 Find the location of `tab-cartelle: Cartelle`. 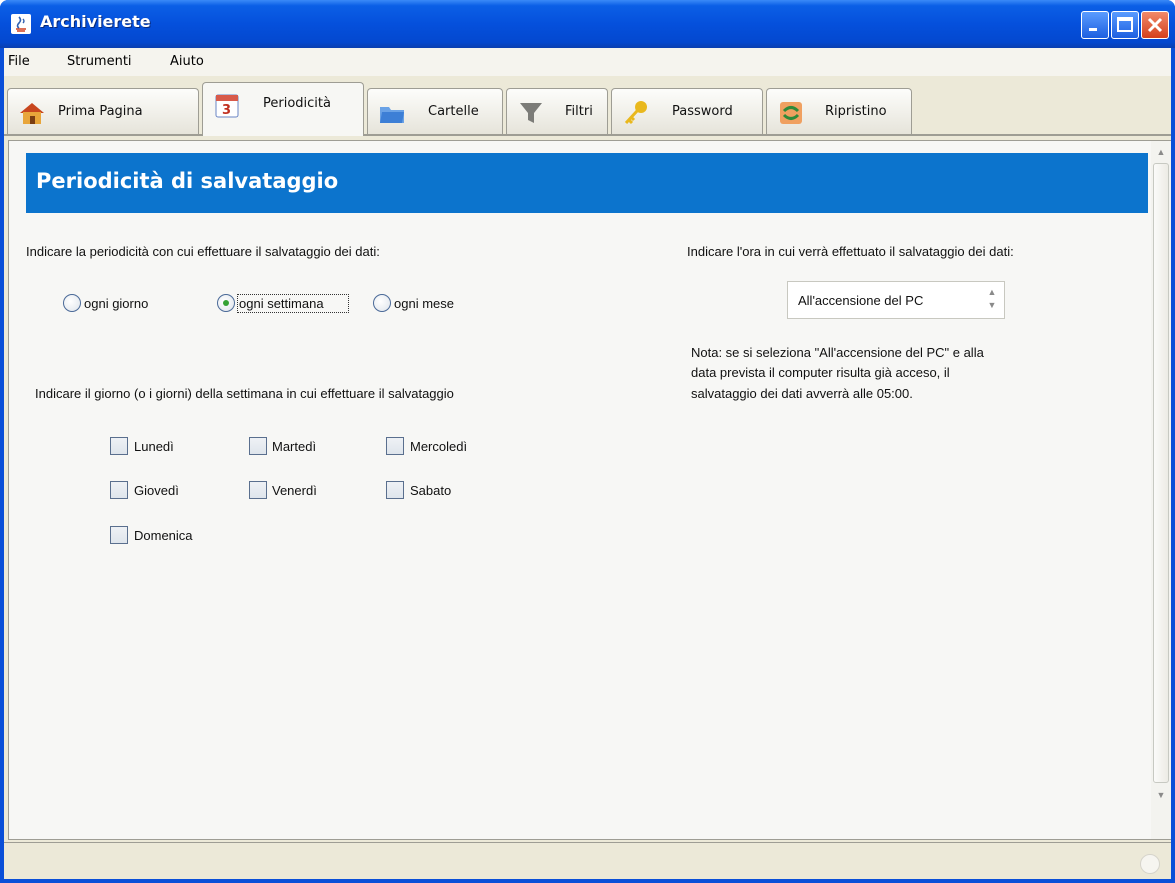

tab-cartelle: Cartelle is located at coordinates (435, 111).